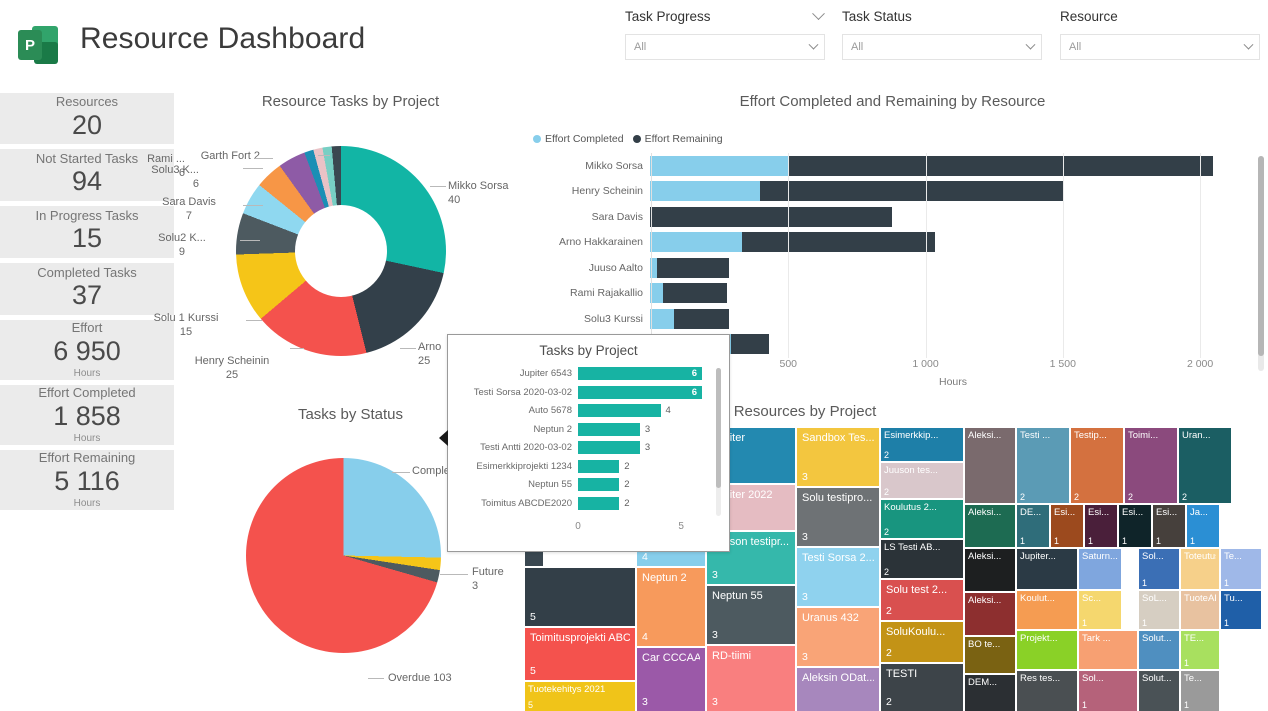 This screenshot has width=1268, height=711. I want to click on kpi-card: Resources 20, so click(87, 118).